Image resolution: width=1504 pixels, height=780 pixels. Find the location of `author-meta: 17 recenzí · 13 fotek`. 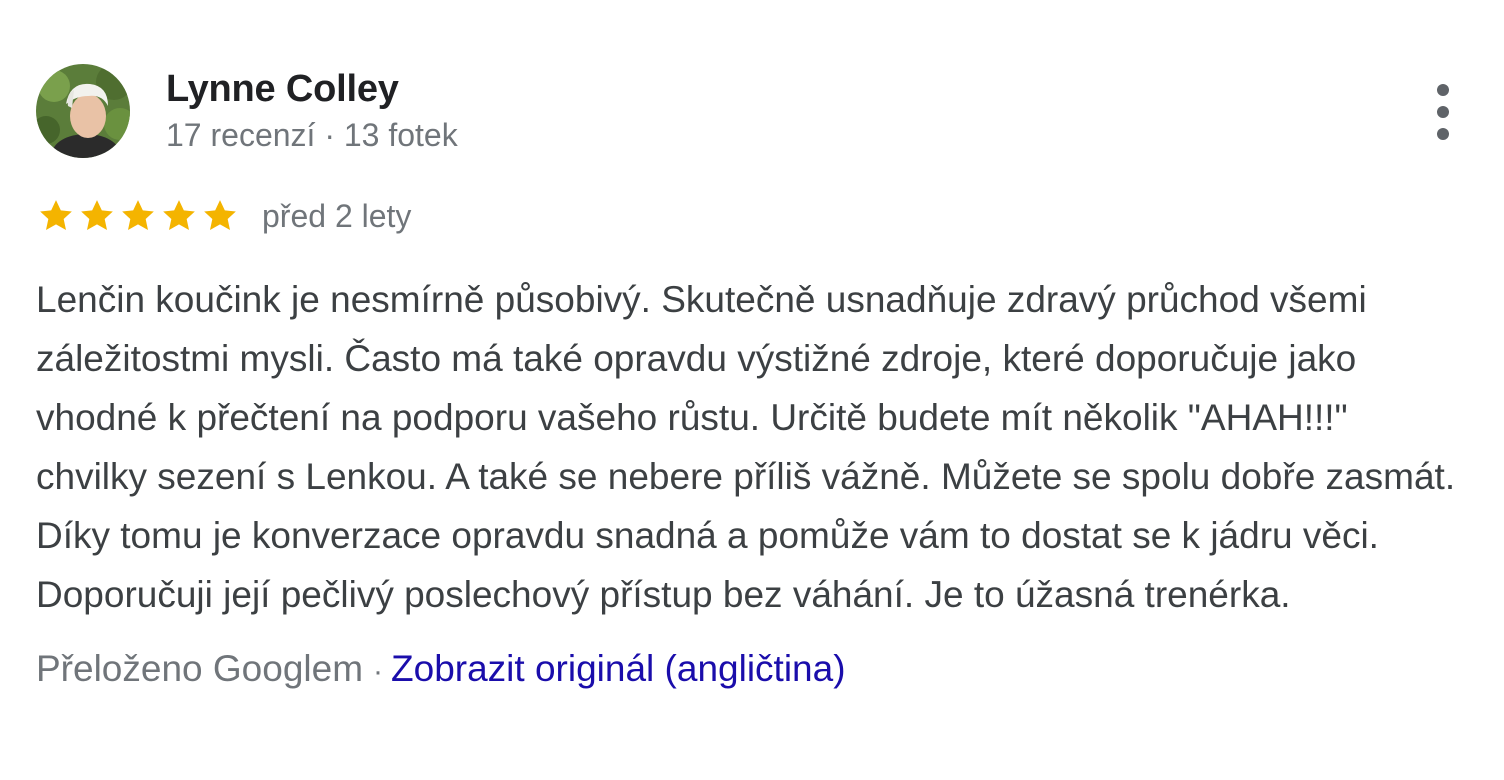

author-meta: 17 recenzí · 13 fotek is located at coordinates (312, 135).